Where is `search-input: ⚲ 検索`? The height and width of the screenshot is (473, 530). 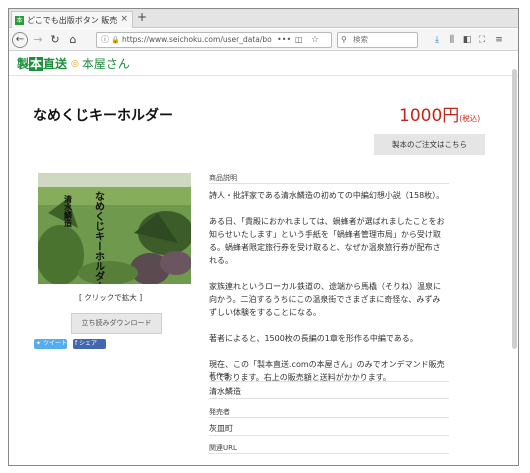
search-input: ⚲ 検索 is located at coordinates (377, 40).